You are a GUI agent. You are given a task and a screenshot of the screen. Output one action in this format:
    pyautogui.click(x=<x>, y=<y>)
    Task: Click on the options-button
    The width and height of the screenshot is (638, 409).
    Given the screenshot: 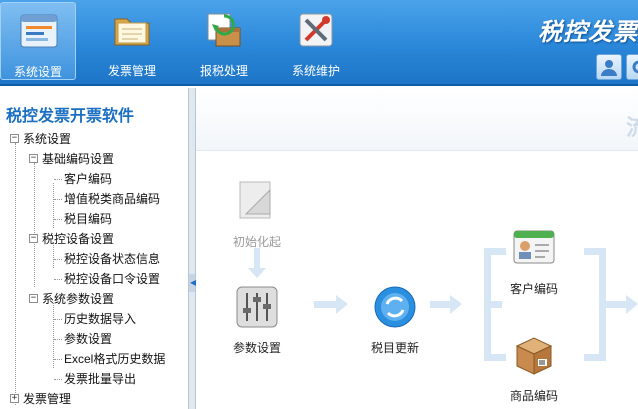 What is the action you would take?
    pyautogui.click(x=632, y=67)
    